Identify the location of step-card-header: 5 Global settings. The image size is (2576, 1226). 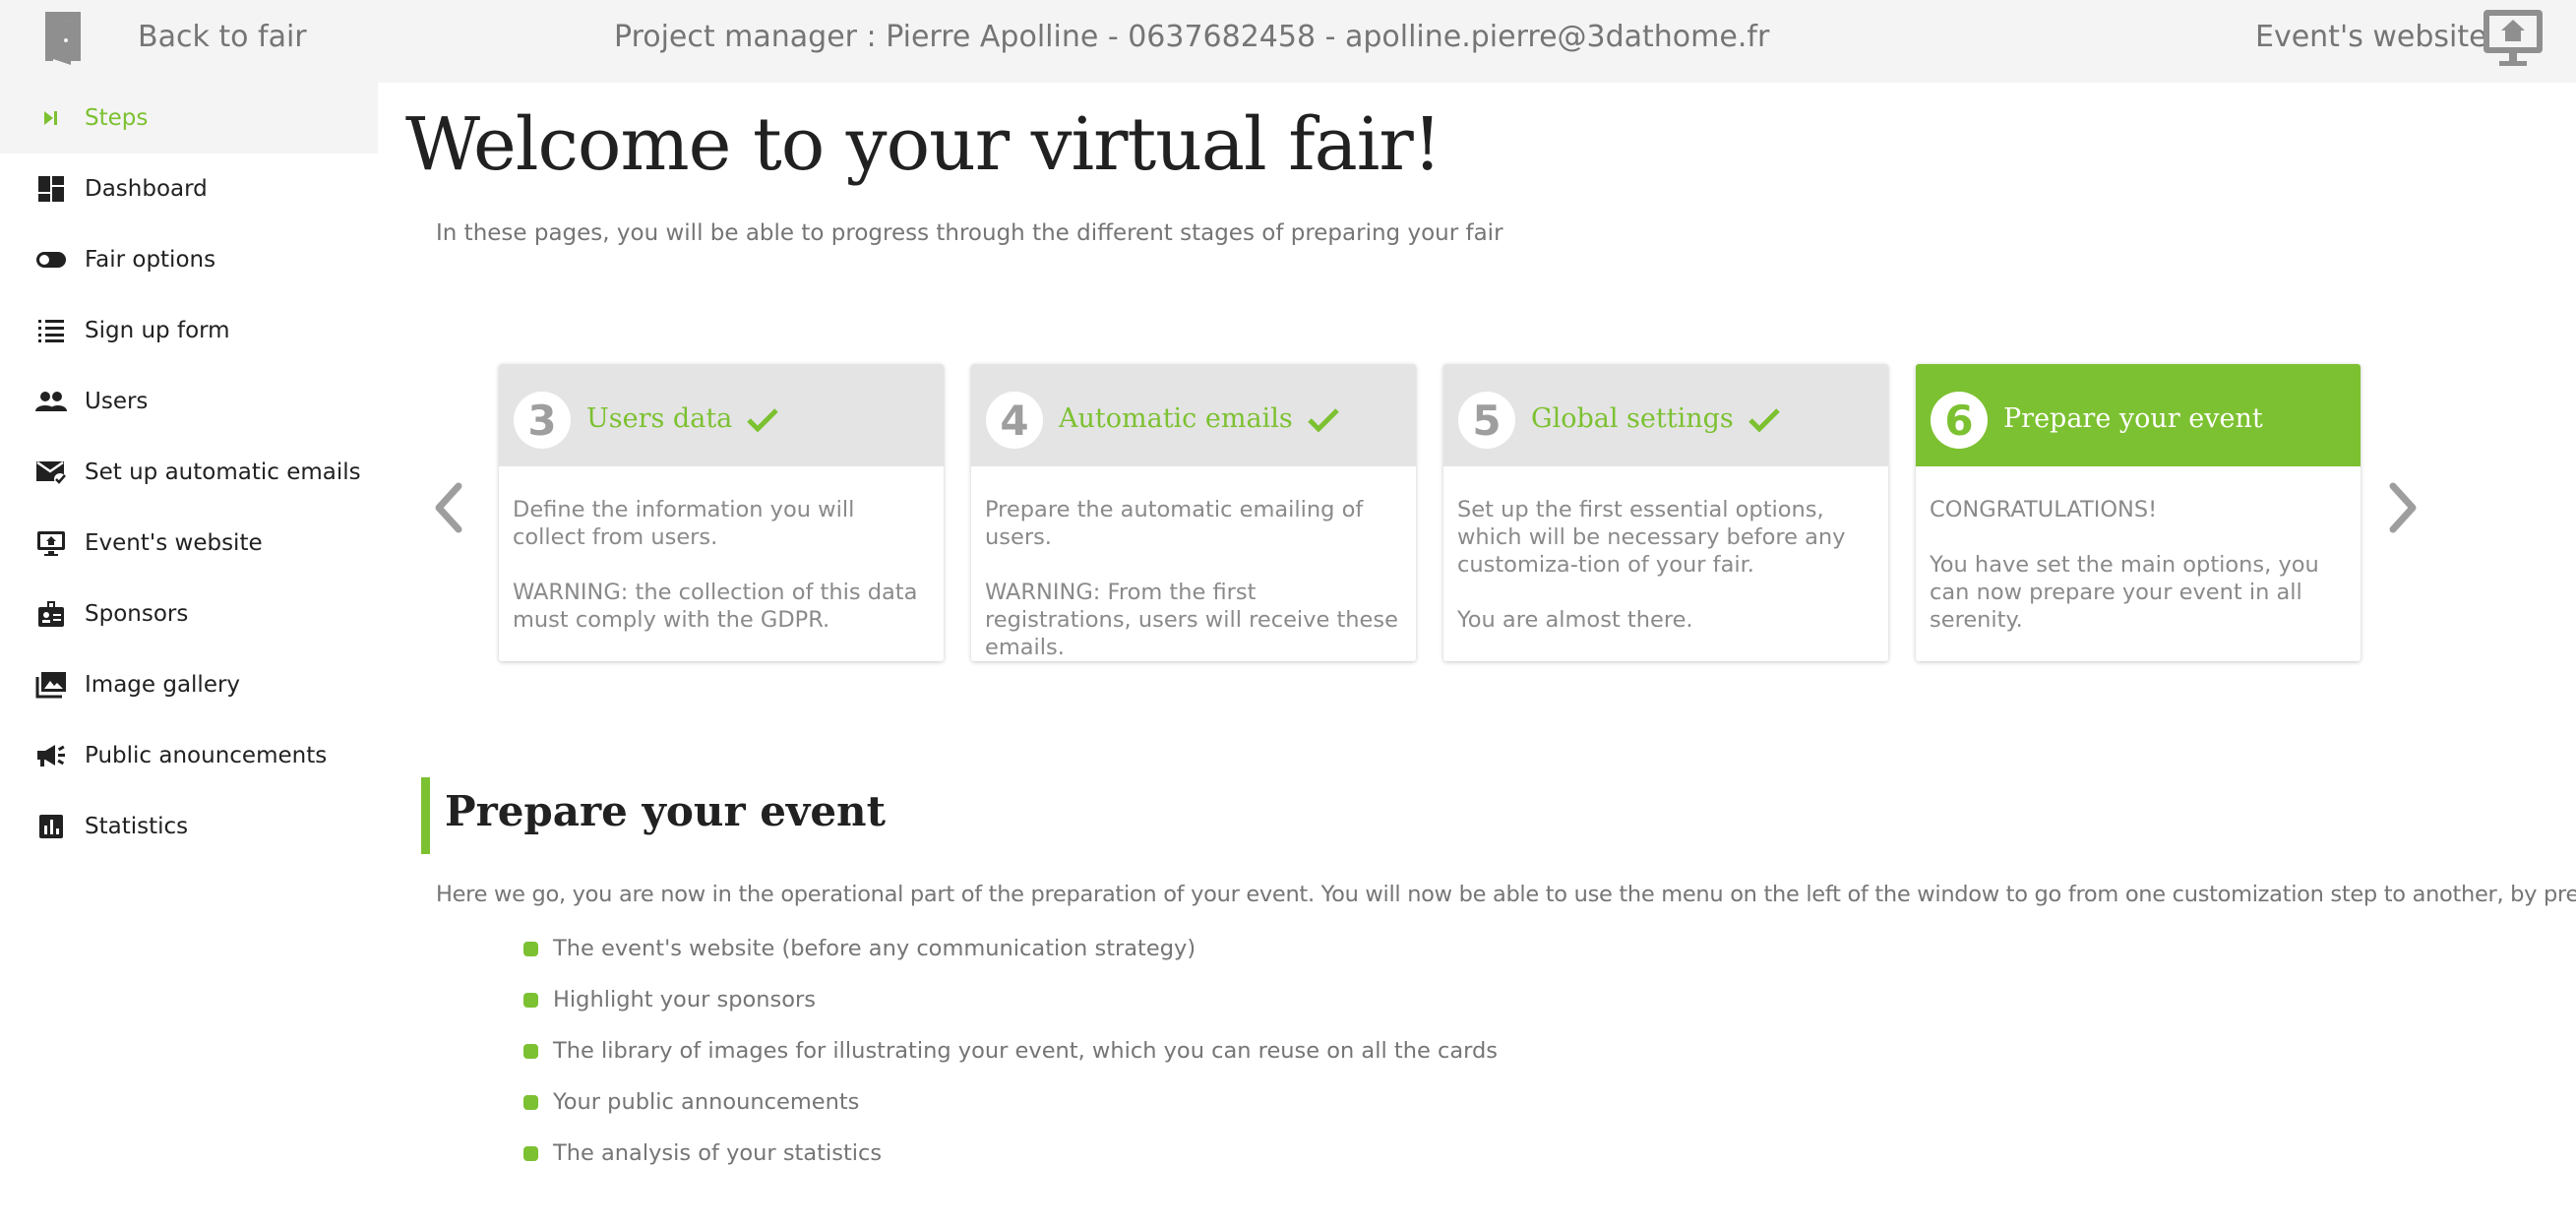
(1665, 415).